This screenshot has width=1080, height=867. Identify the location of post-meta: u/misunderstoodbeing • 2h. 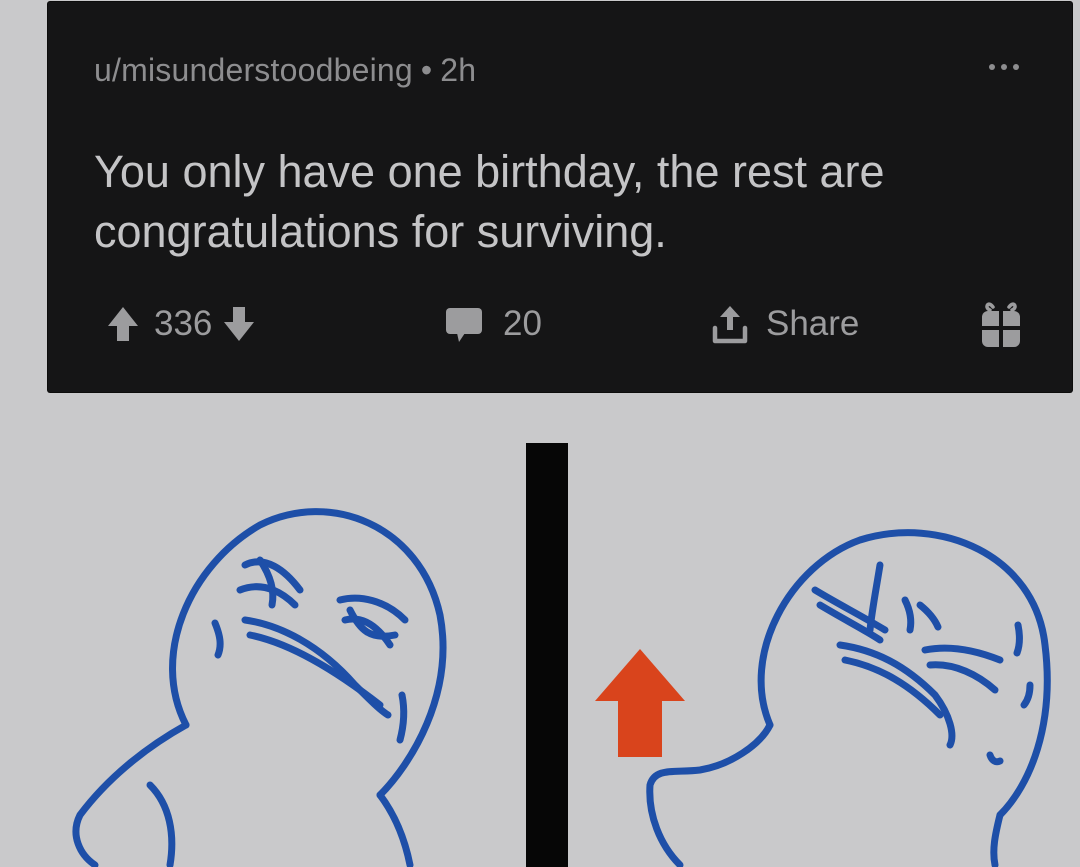
(285, 70).